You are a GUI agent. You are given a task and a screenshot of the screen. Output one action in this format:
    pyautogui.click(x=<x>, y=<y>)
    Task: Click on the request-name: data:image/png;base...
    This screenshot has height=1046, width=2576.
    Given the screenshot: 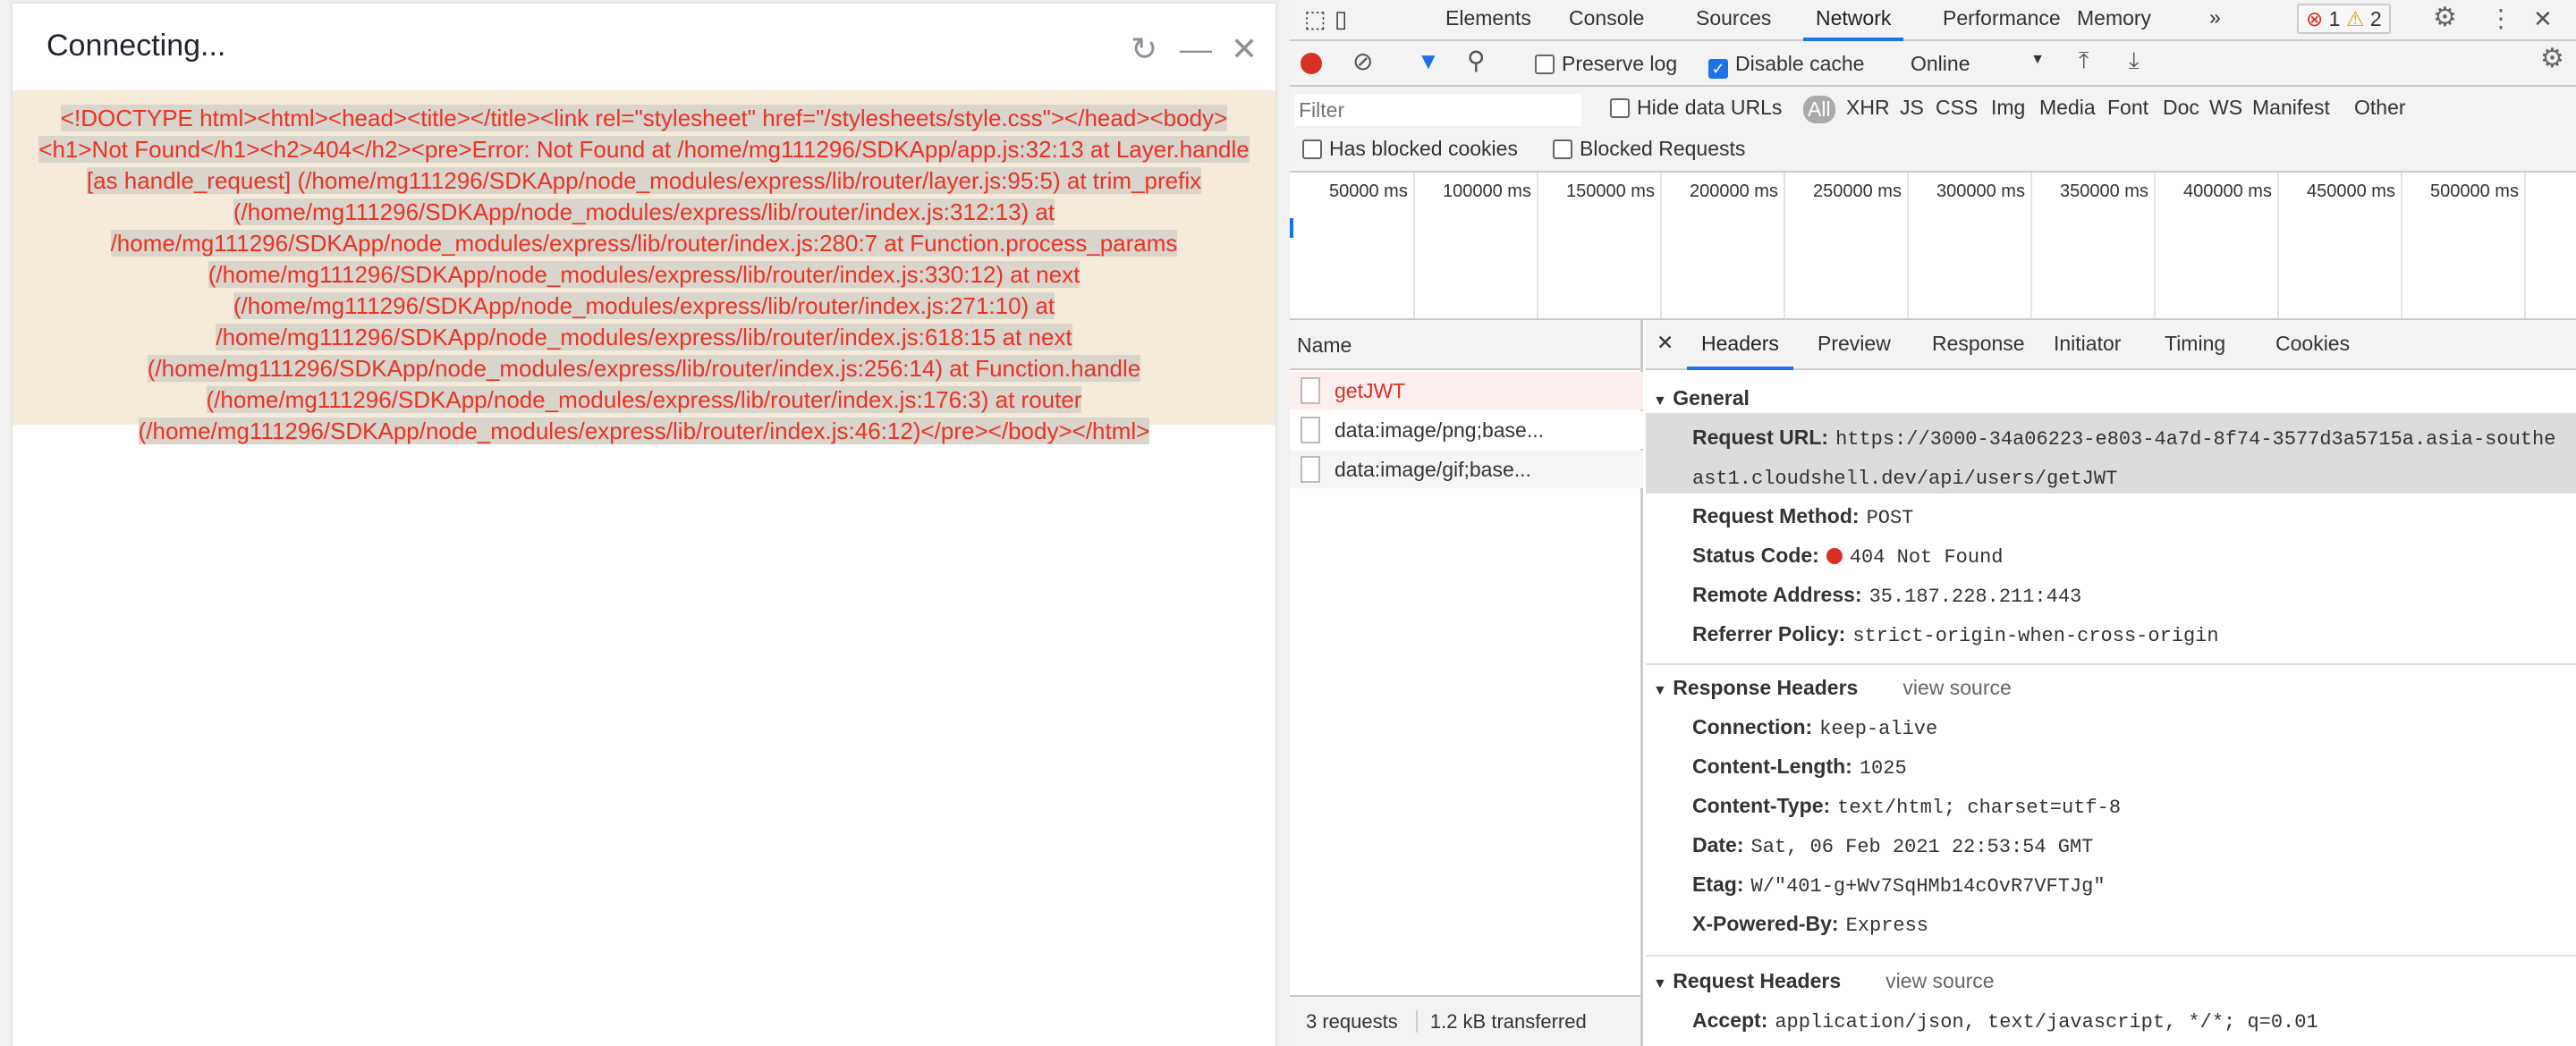 What is the action you would take?
    pyautogui.click(x=1439, y=430)
    